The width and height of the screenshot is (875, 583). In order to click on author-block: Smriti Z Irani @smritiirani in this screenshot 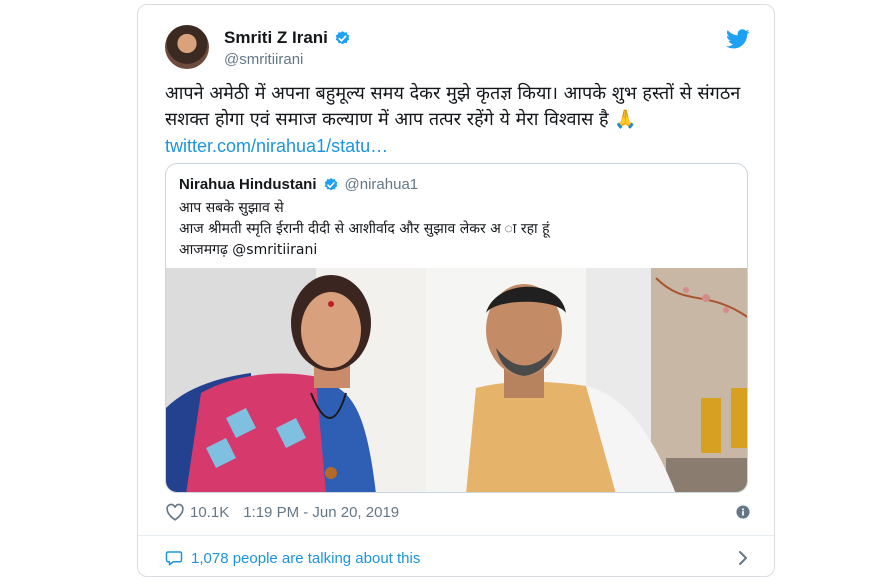, I will do `click(287, 48)`.